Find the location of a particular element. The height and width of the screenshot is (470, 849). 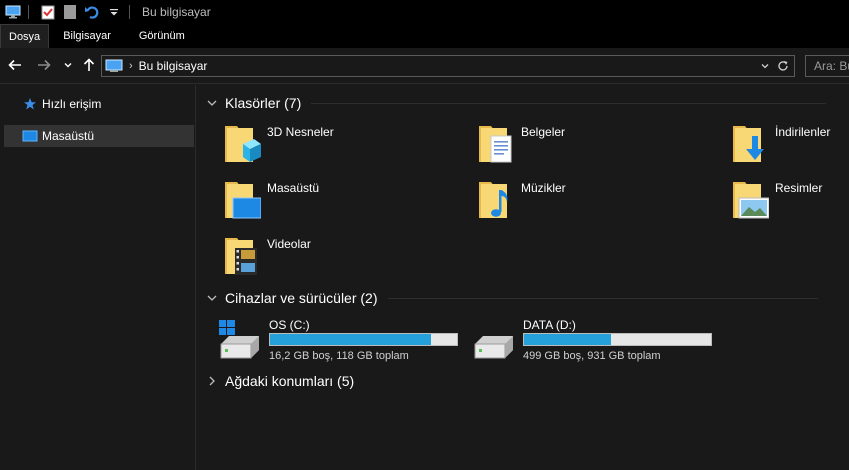

pin-star-icon is located at coordinates (30, 104).